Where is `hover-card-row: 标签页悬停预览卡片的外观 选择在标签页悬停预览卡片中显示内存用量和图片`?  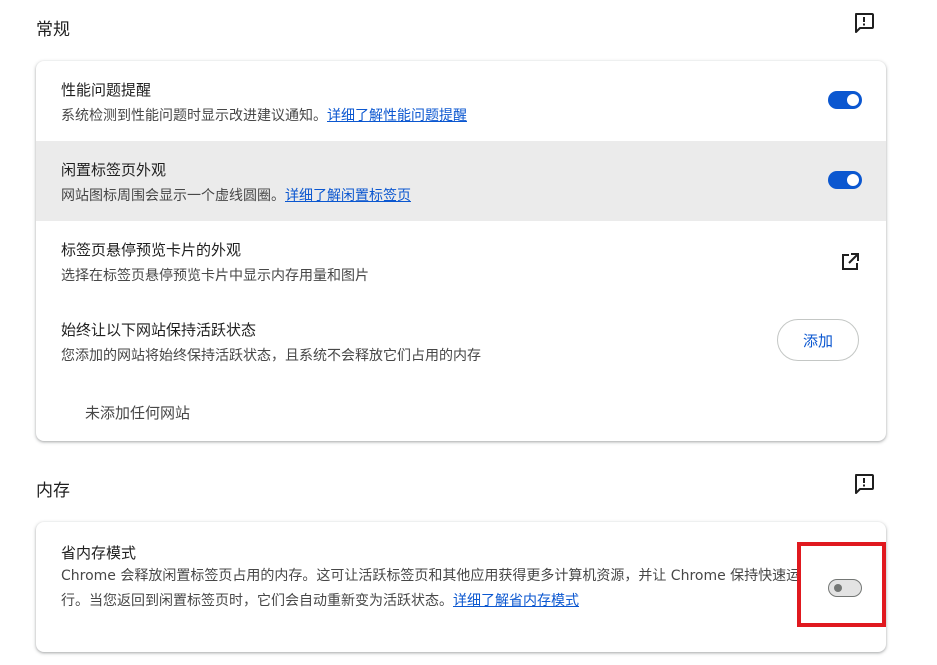 hover-card-row: 标签页悬停预览卡片的外观 选择在标签页悬停预览卡片中显示内存用量和图片 is located at coordinates (461, 261).